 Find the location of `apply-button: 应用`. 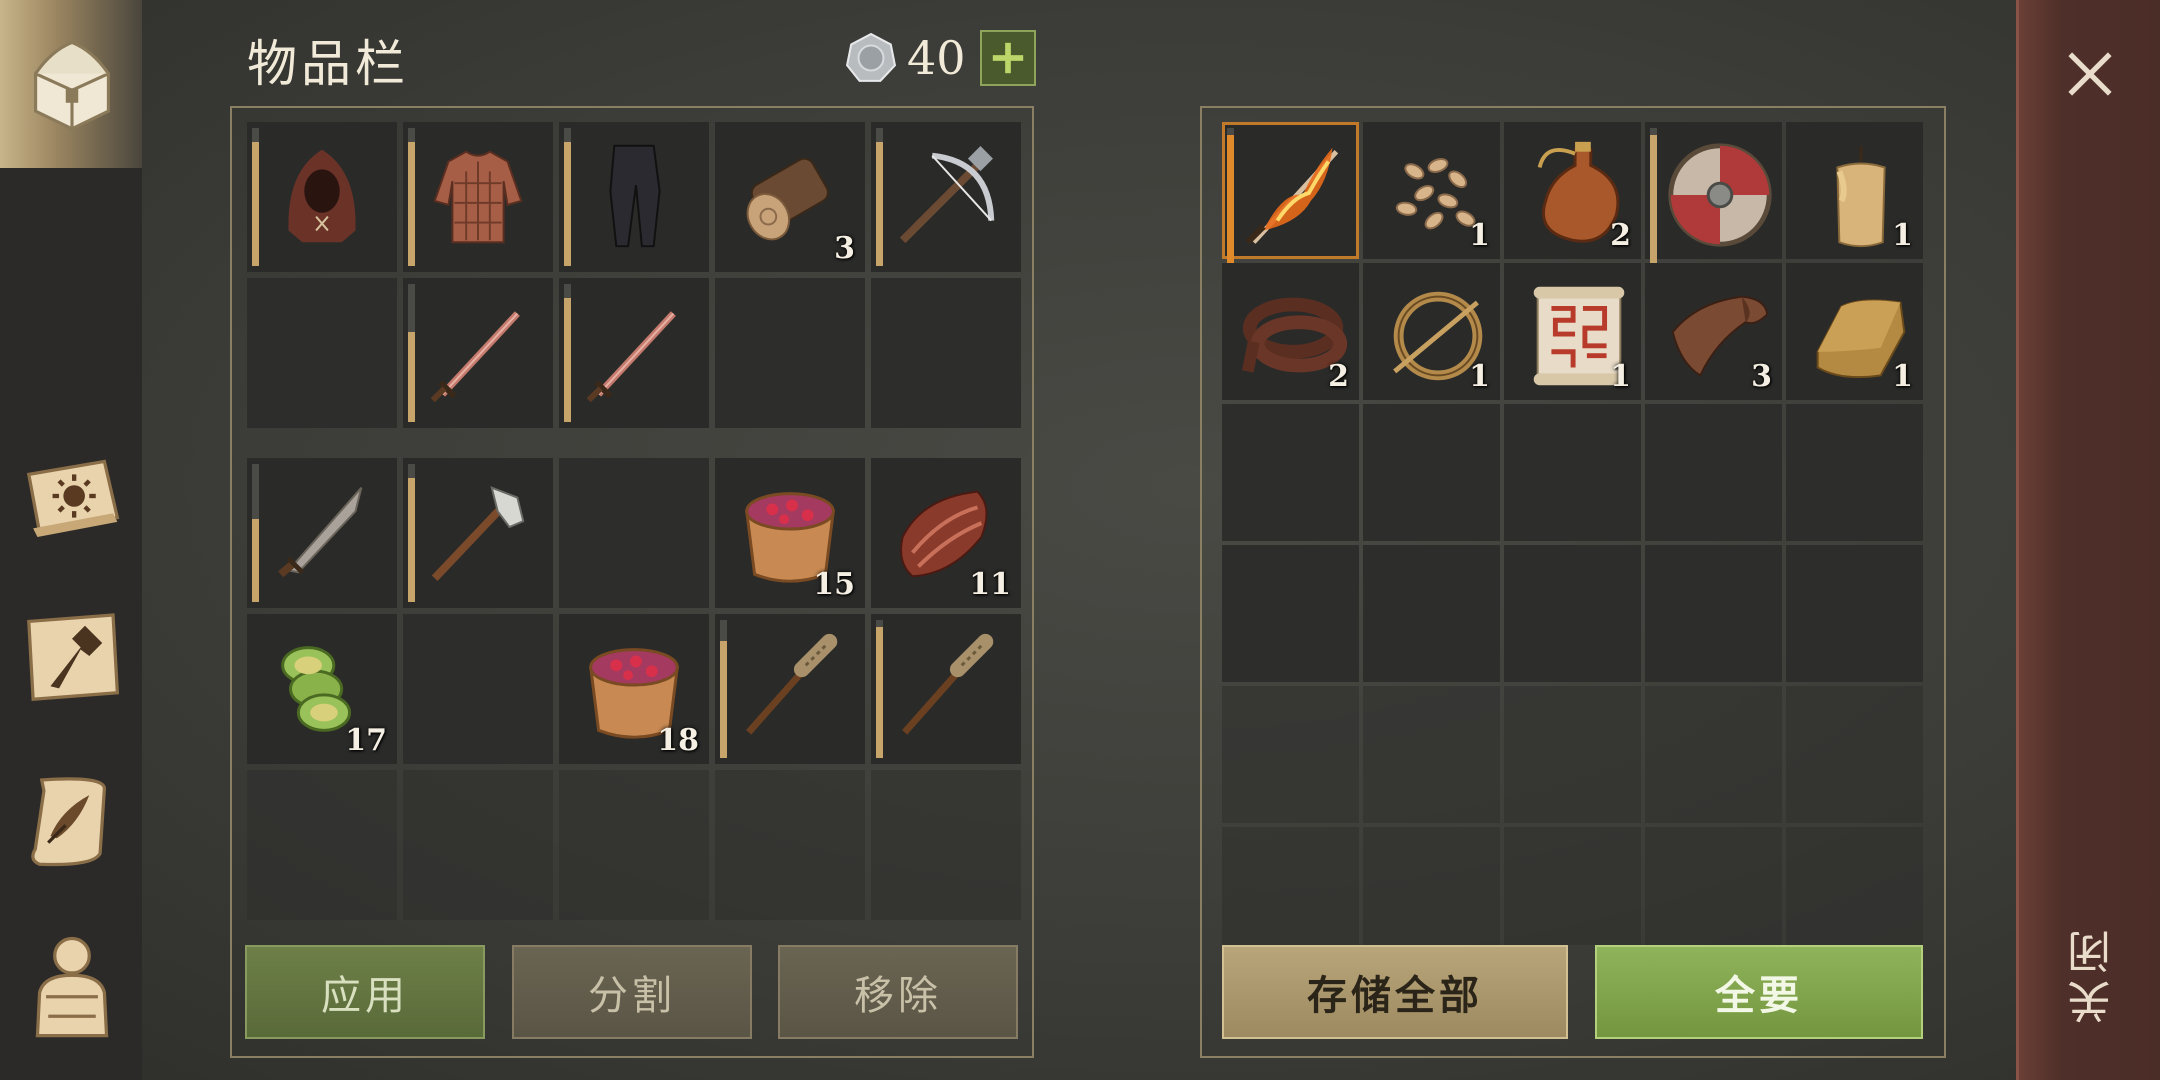

apply-button: 应用 is located at coordinates (365, 992).